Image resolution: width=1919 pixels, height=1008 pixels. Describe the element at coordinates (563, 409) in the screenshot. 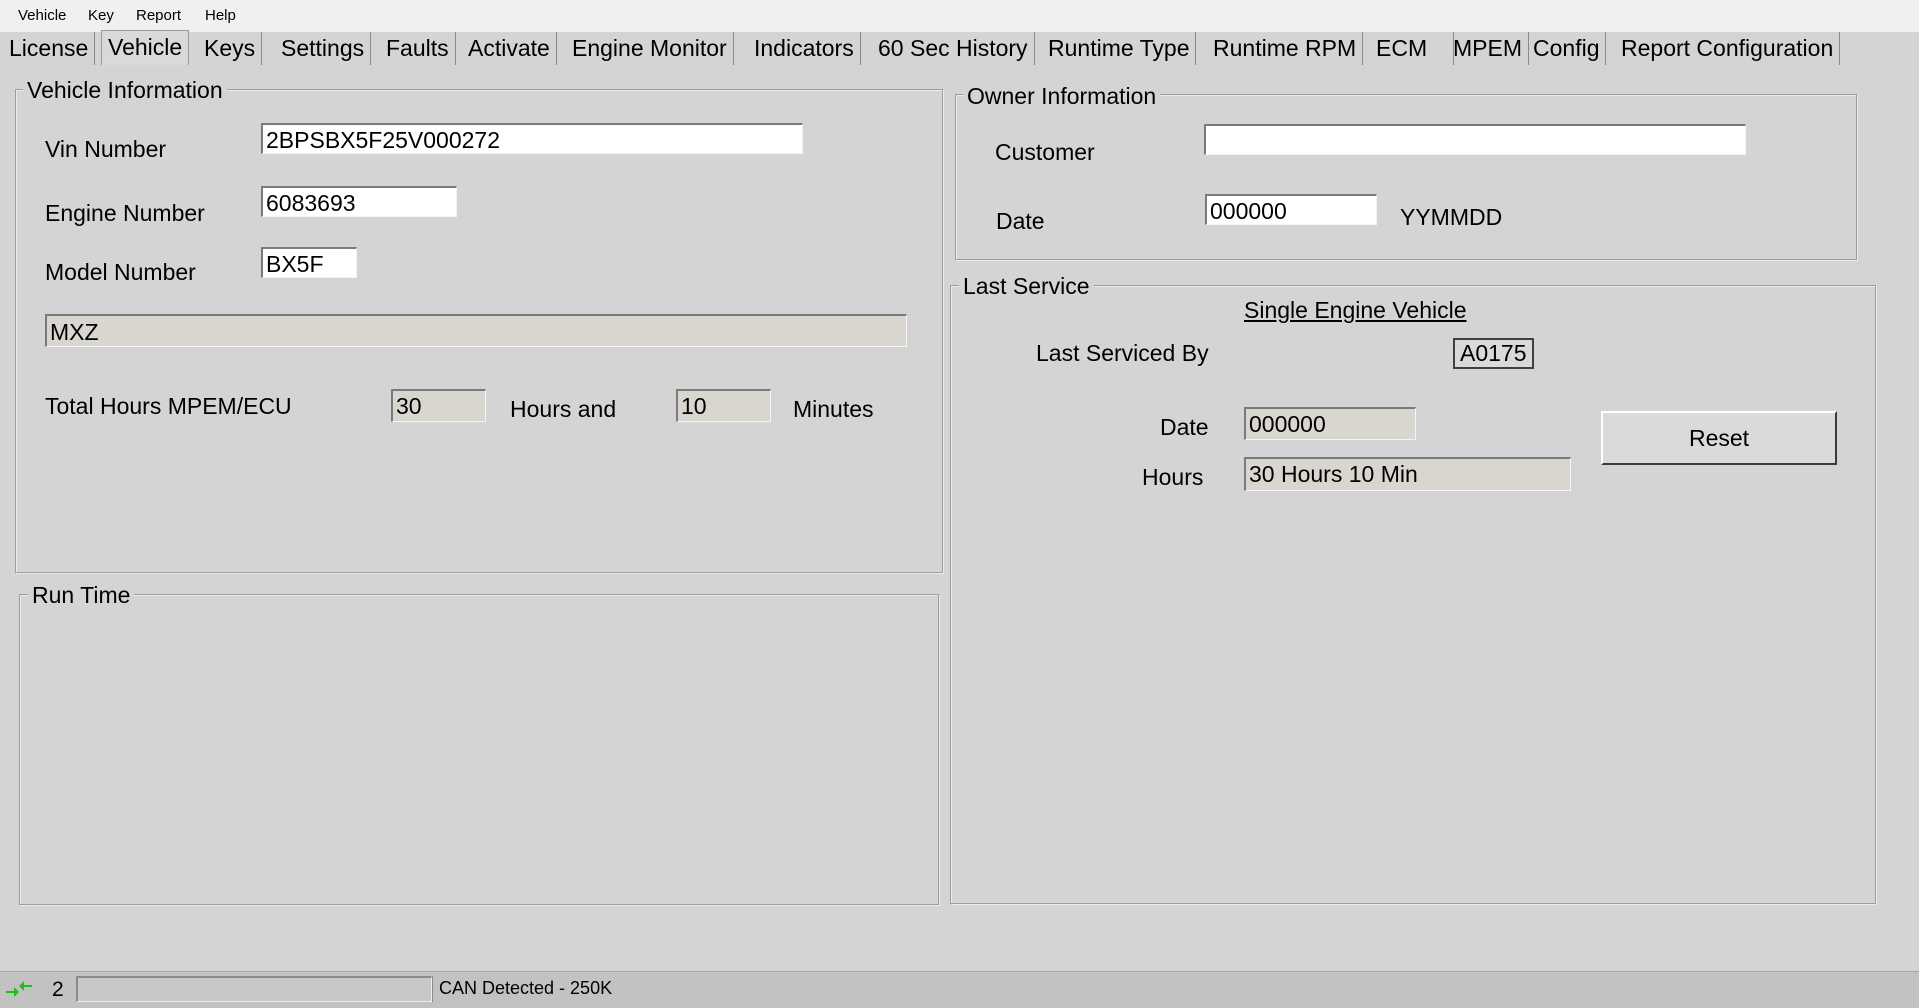

I see `hours-and-label: Hours and` at that location.